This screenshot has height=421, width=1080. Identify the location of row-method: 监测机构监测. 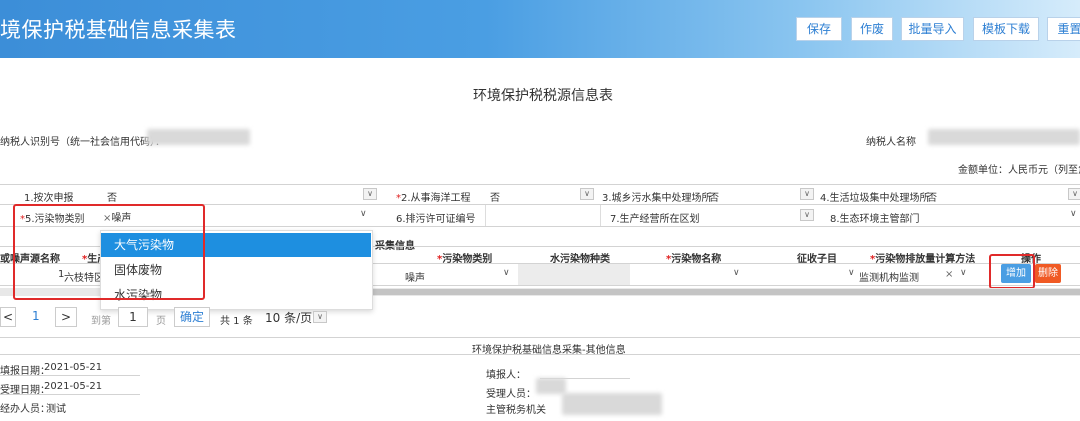
(889, 276).